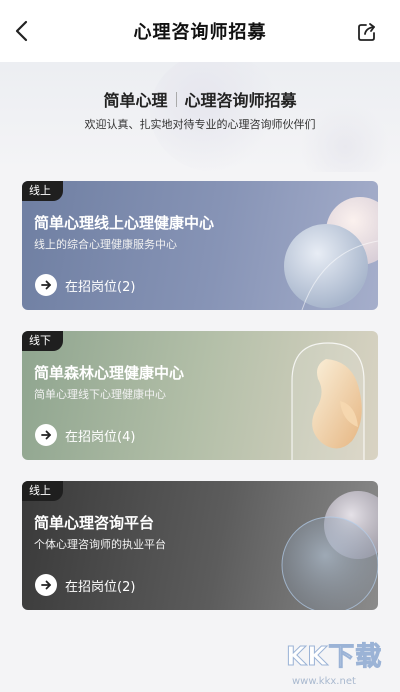 This screenshot has height=692, width=400. I want to click on watermark-url: www.kkx.net, so click(324, 681).